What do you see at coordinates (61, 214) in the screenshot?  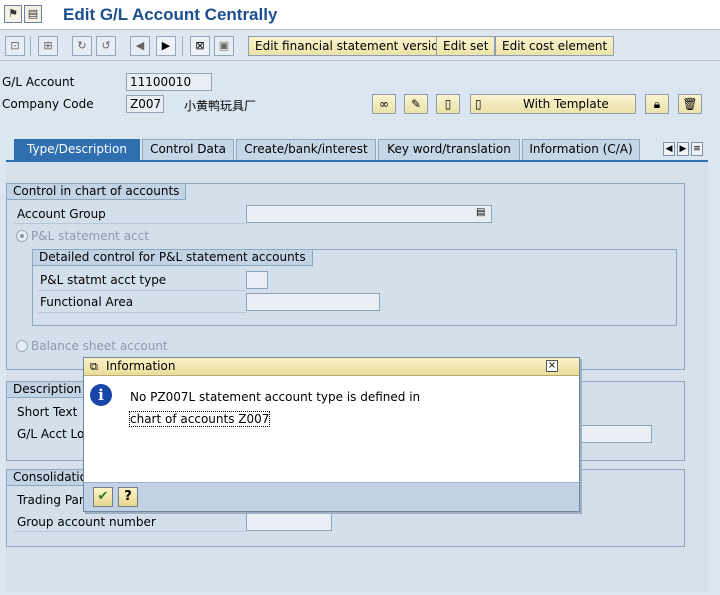 I see `account-group-label: Account Group` at bounding box center [61, 214].